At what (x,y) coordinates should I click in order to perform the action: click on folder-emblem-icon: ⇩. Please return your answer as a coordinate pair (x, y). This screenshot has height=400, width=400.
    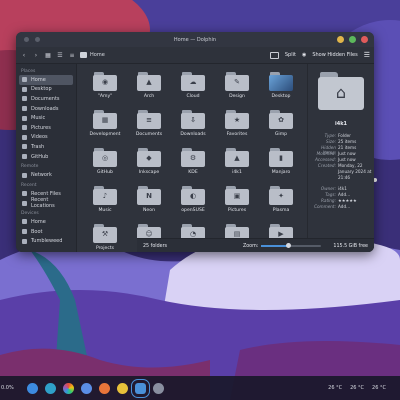
    Looking at the image, I should click on (193, 120).